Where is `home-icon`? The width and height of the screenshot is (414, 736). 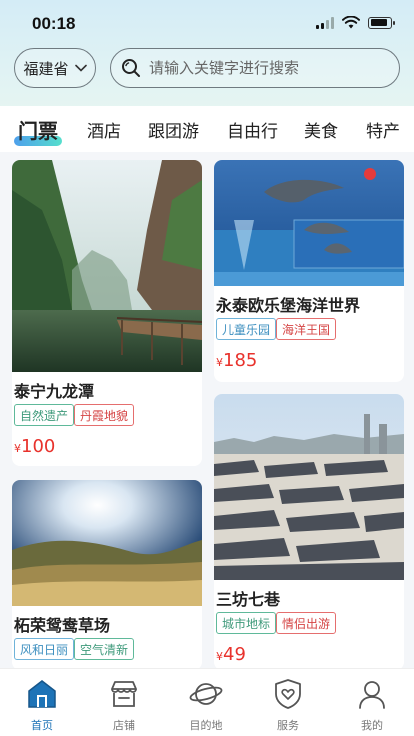
home-icon is located at coordinates (42, 694).